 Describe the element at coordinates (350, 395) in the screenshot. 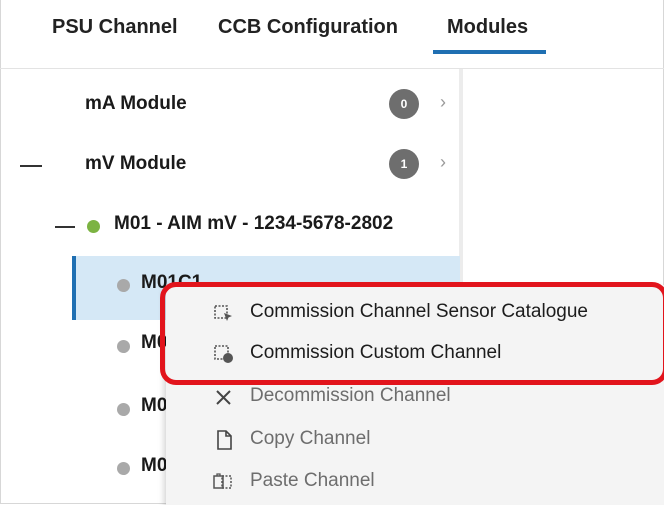

I see `menu-item-label: Decommission Channel` at that location.